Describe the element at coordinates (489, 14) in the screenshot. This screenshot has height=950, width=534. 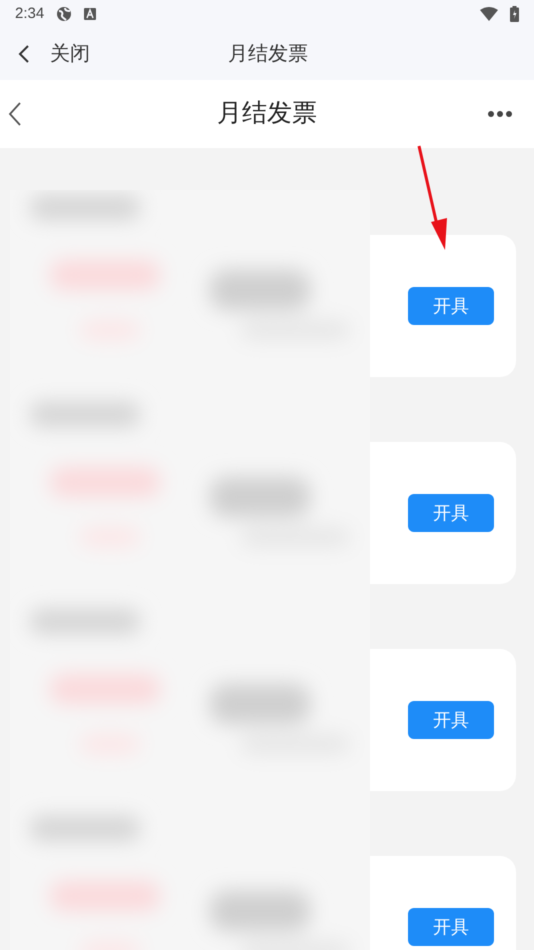
I see `wifi-icon` at that location.